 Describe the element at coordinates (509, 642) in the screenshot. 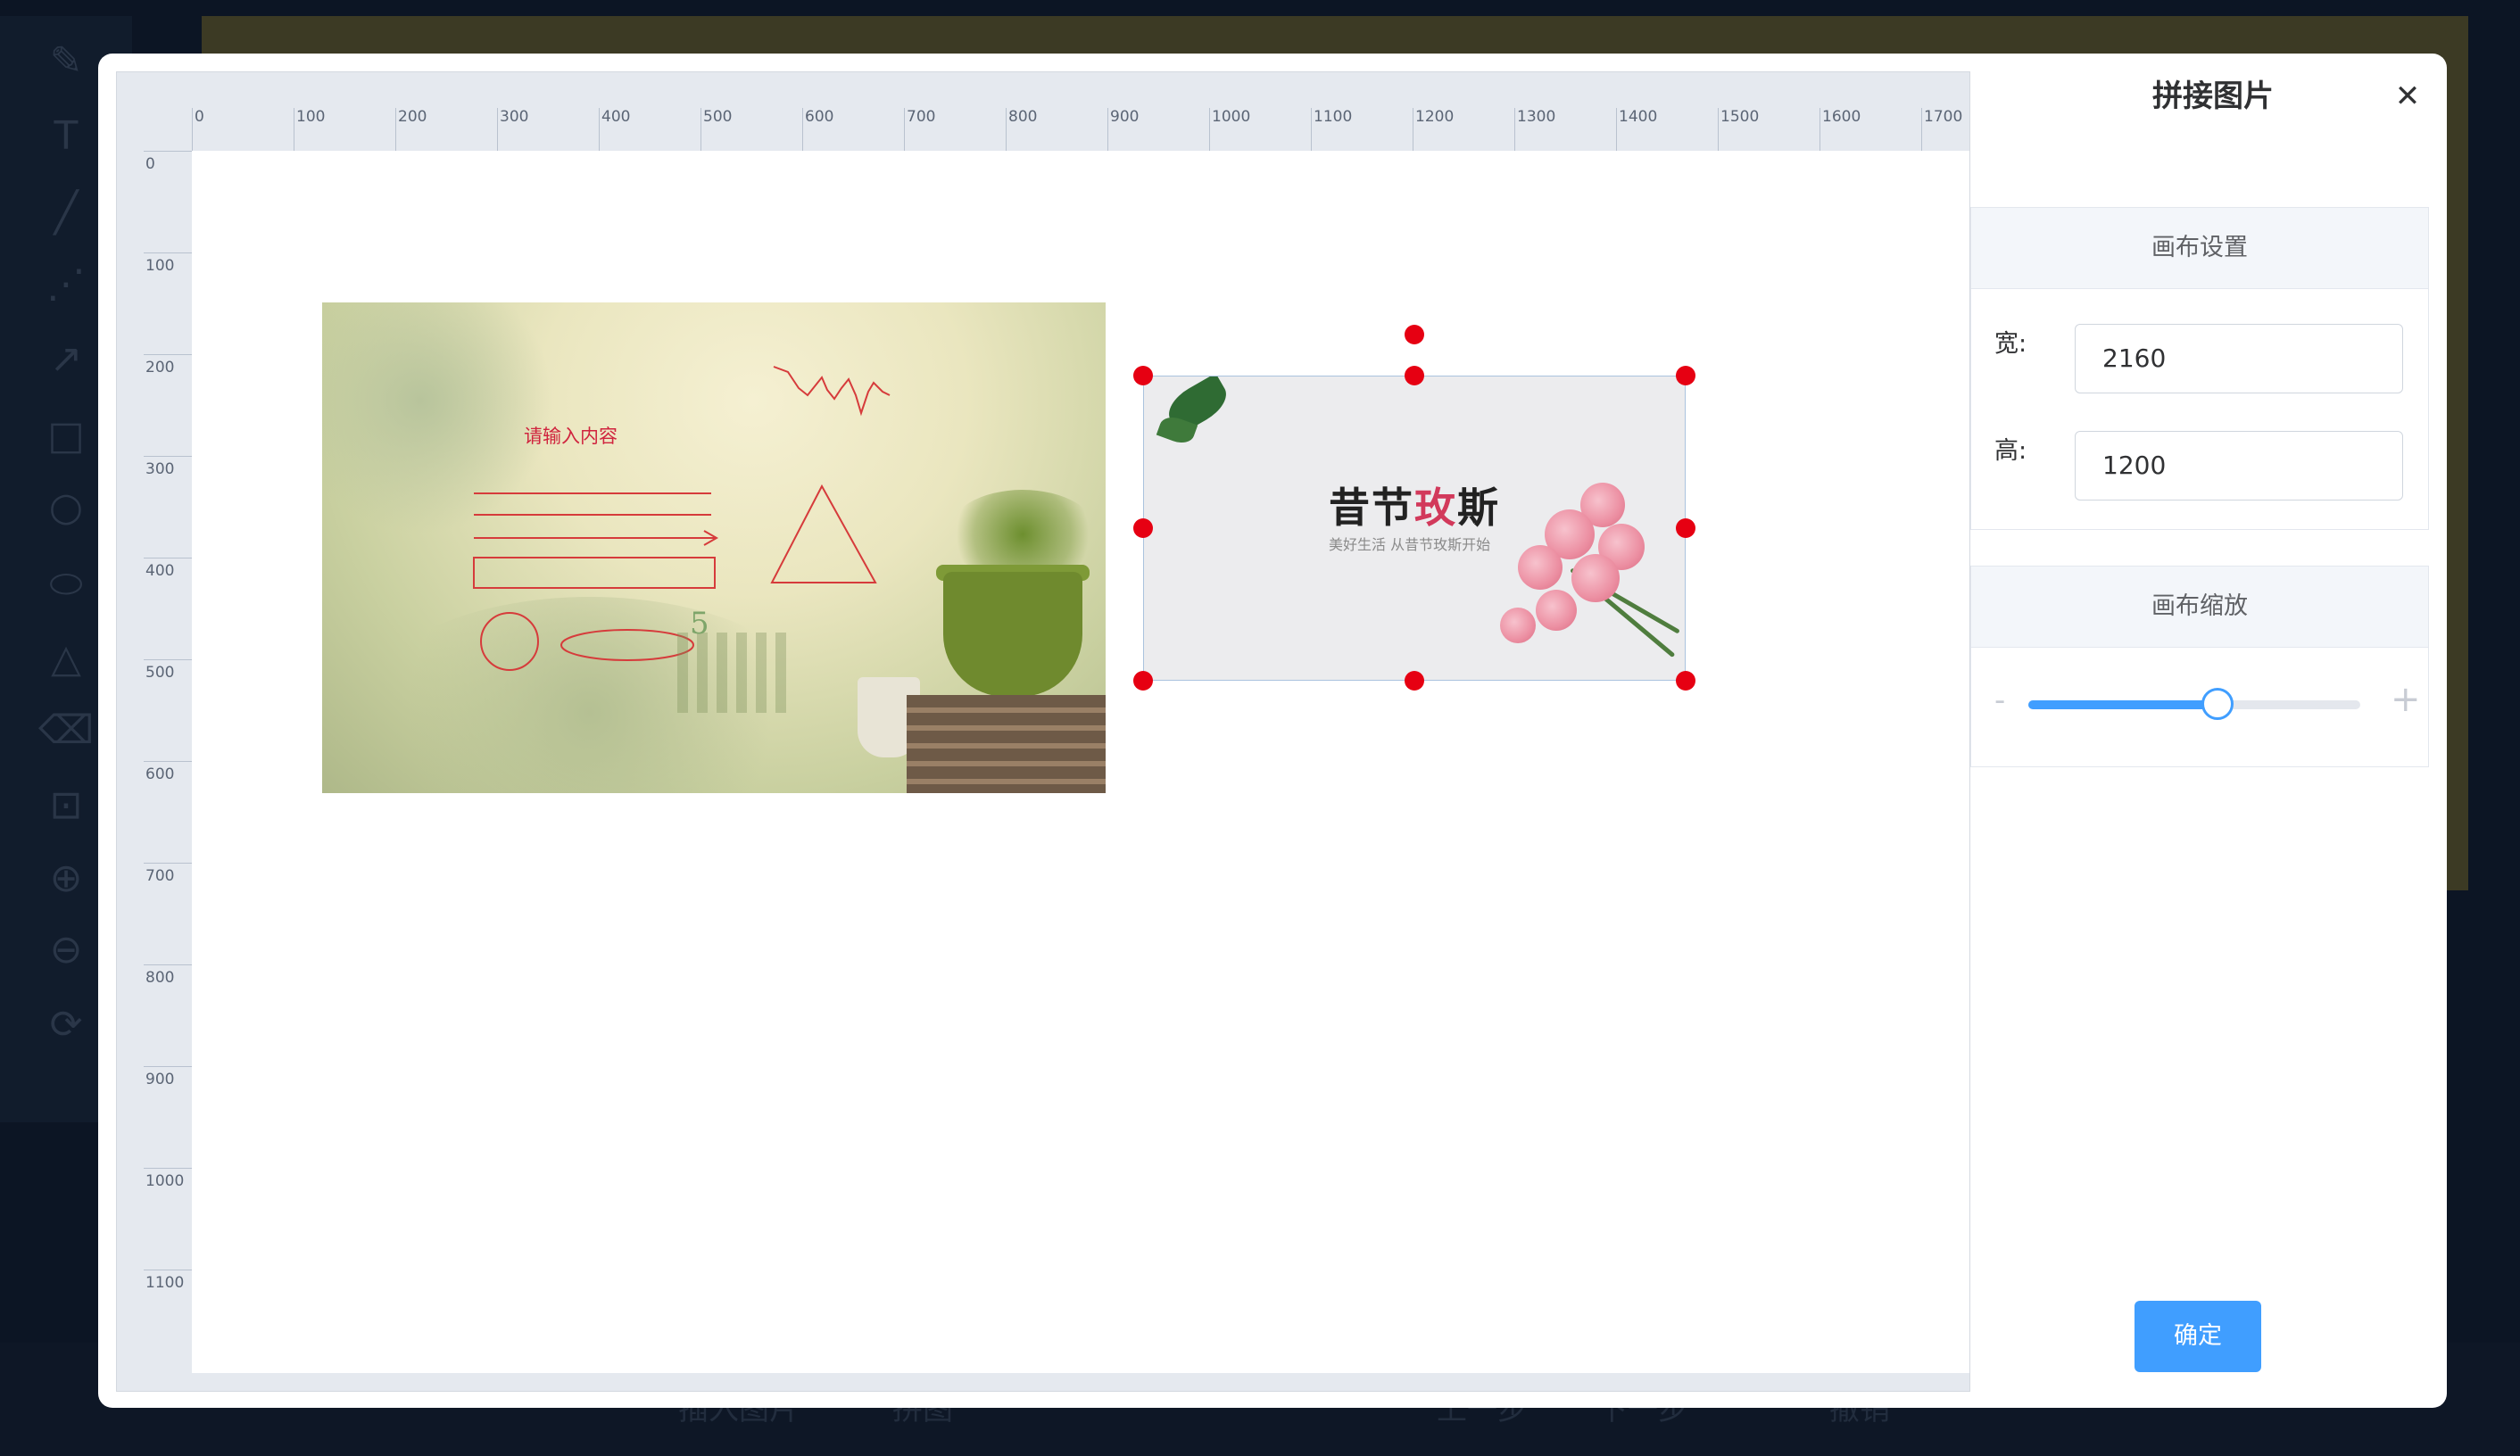

I see `annotation-circle` at that location.